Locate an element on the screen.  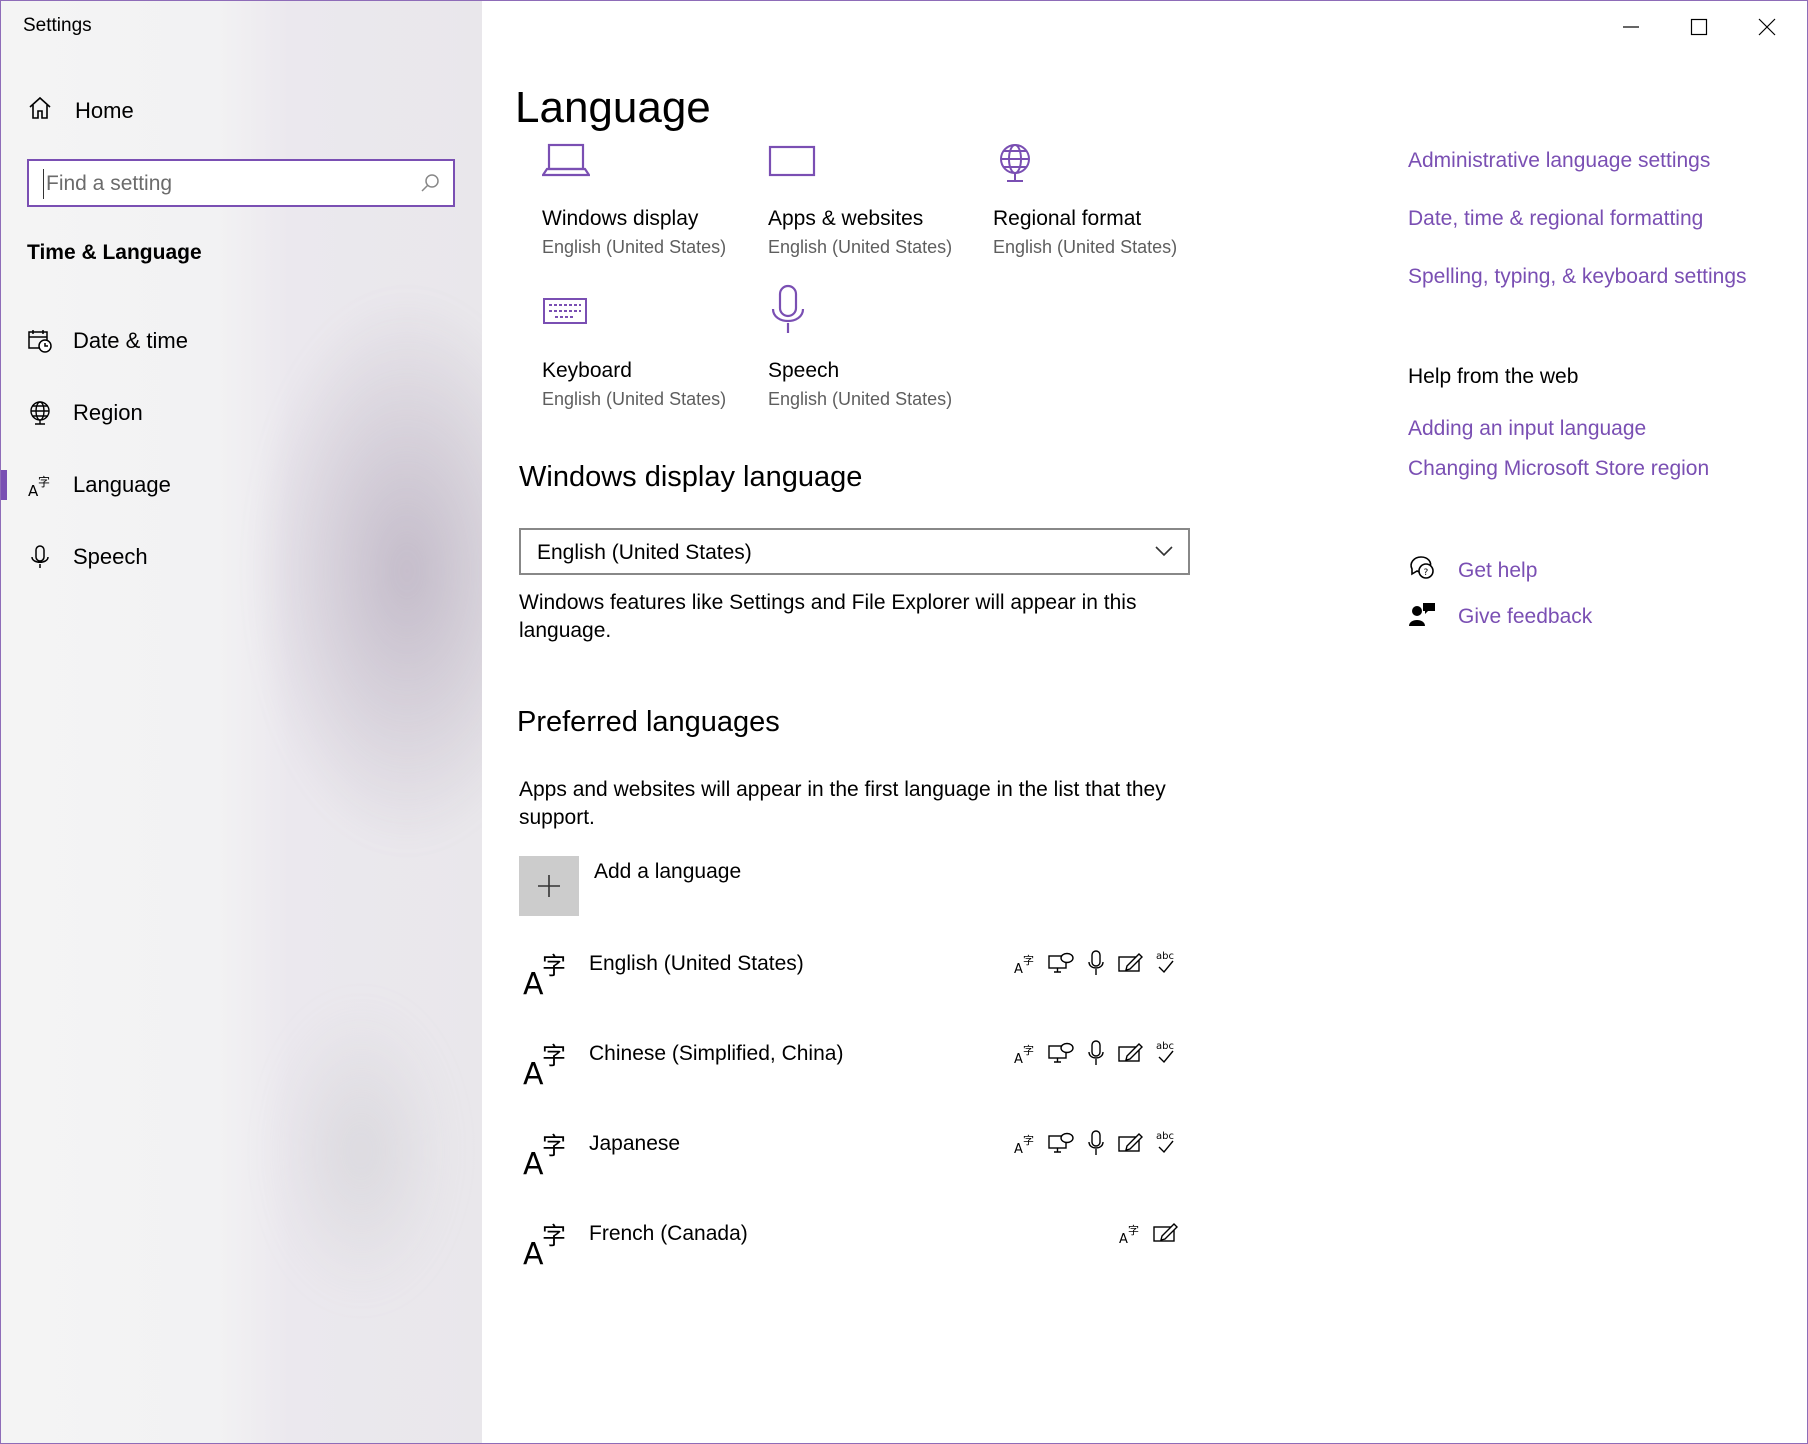
link-date-time-regional-formatting: Date, time & regional formatting is located at coordinates (1555, 219).